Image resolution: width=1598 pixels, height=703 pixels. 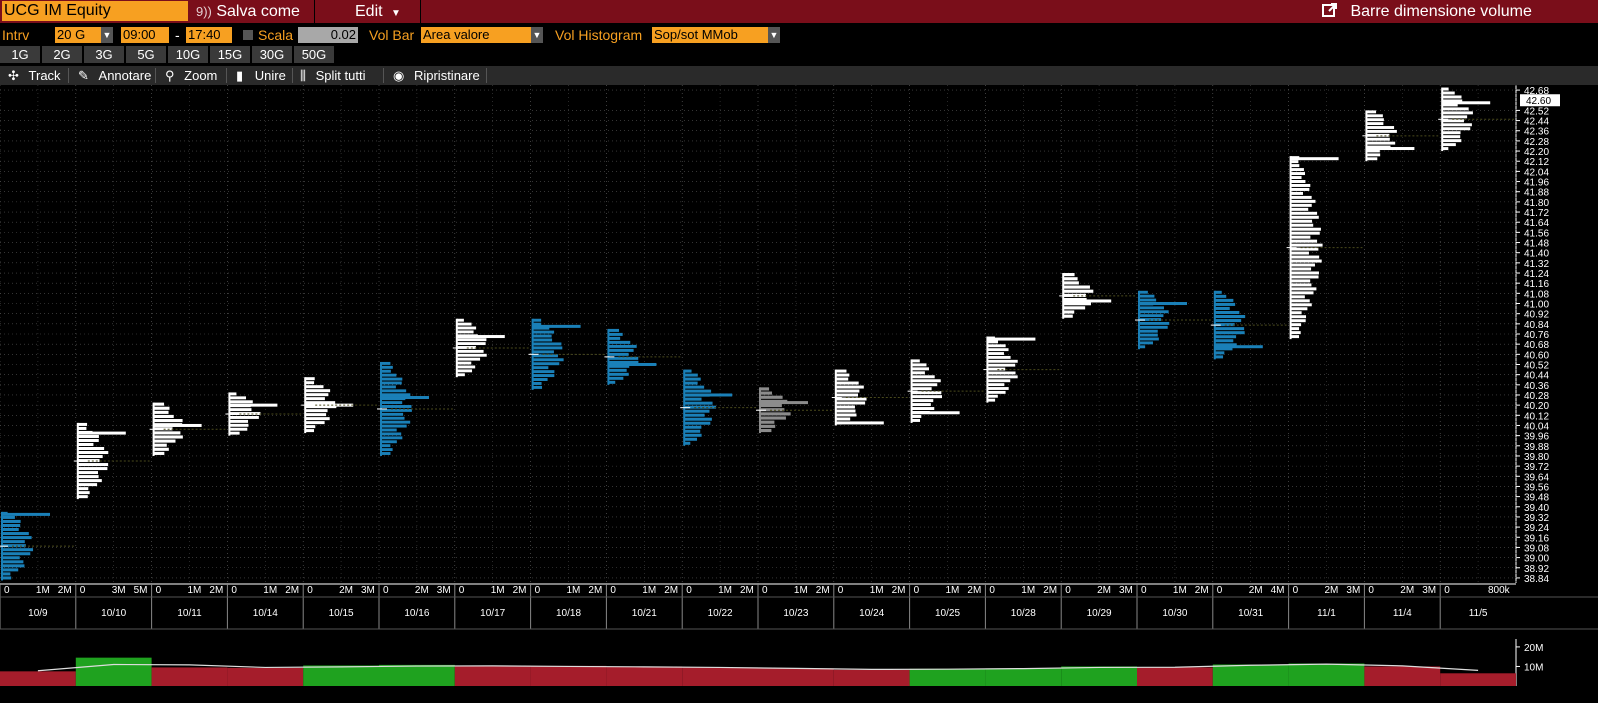 I want to click on volbar-label: Vol Bar, so click(x=392, y=35).